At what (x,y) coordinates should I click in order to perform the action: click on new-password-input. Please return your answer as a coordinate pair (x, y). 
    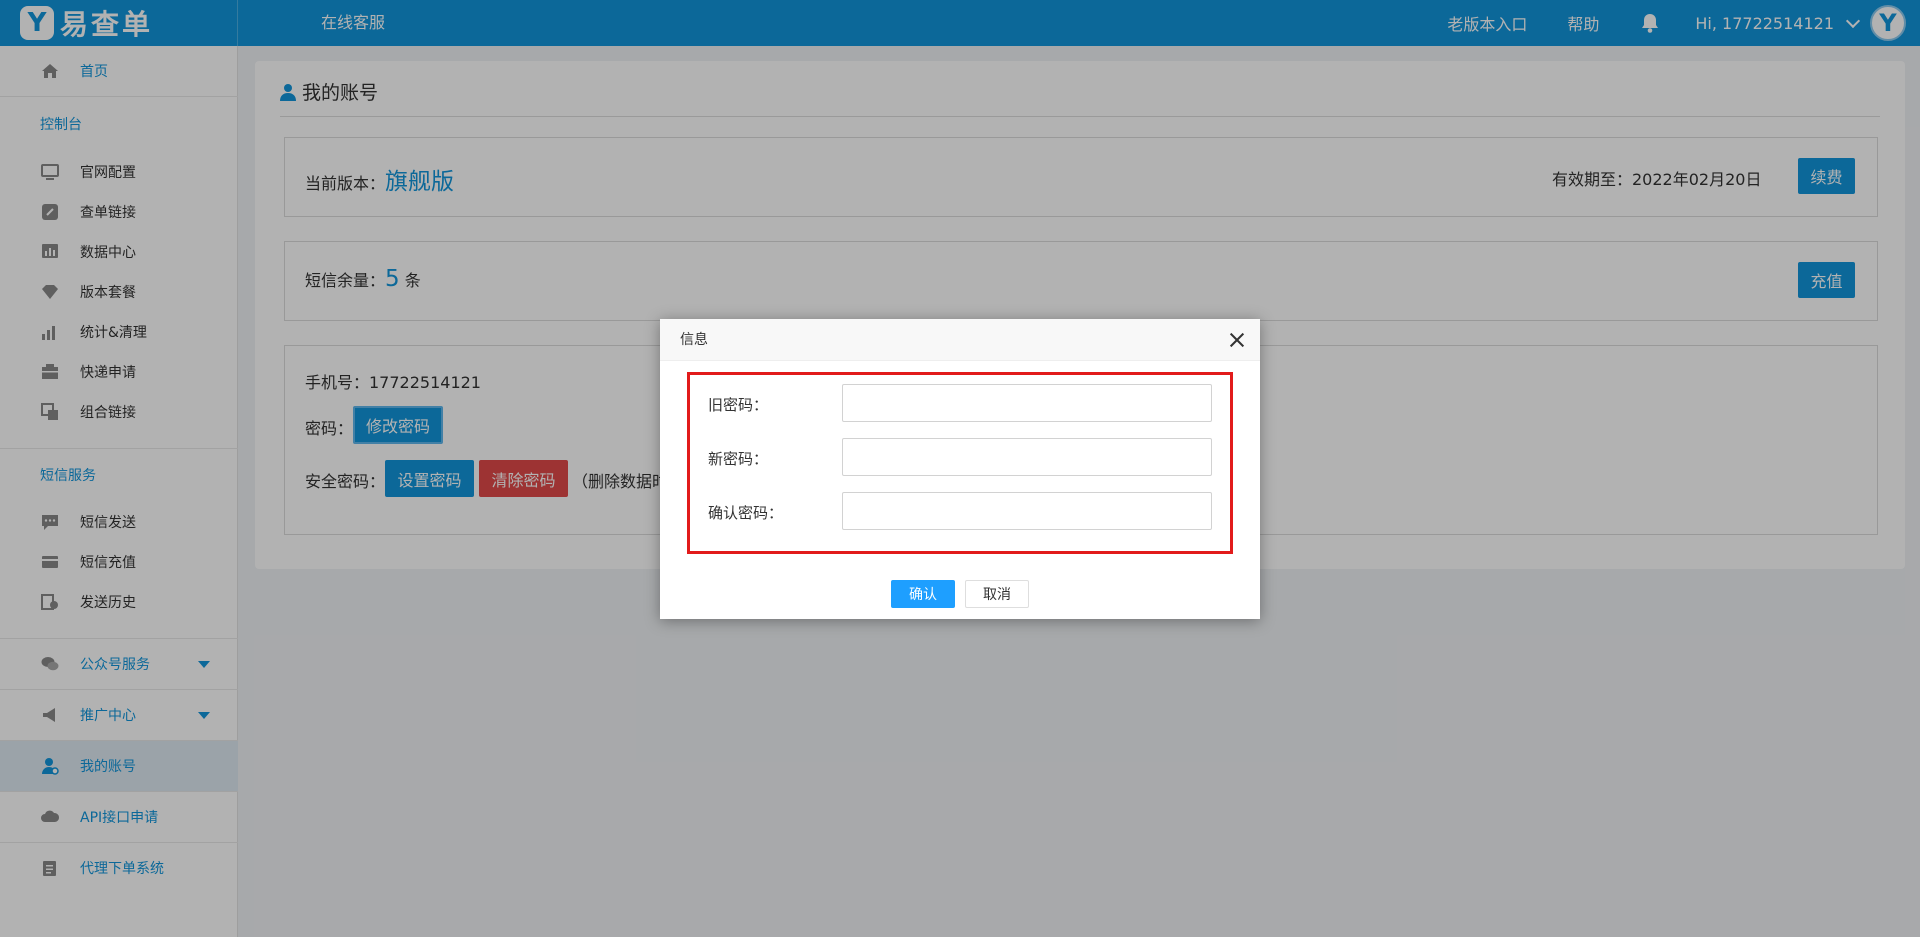
    Looking at the image, I should click on (1027, 457).